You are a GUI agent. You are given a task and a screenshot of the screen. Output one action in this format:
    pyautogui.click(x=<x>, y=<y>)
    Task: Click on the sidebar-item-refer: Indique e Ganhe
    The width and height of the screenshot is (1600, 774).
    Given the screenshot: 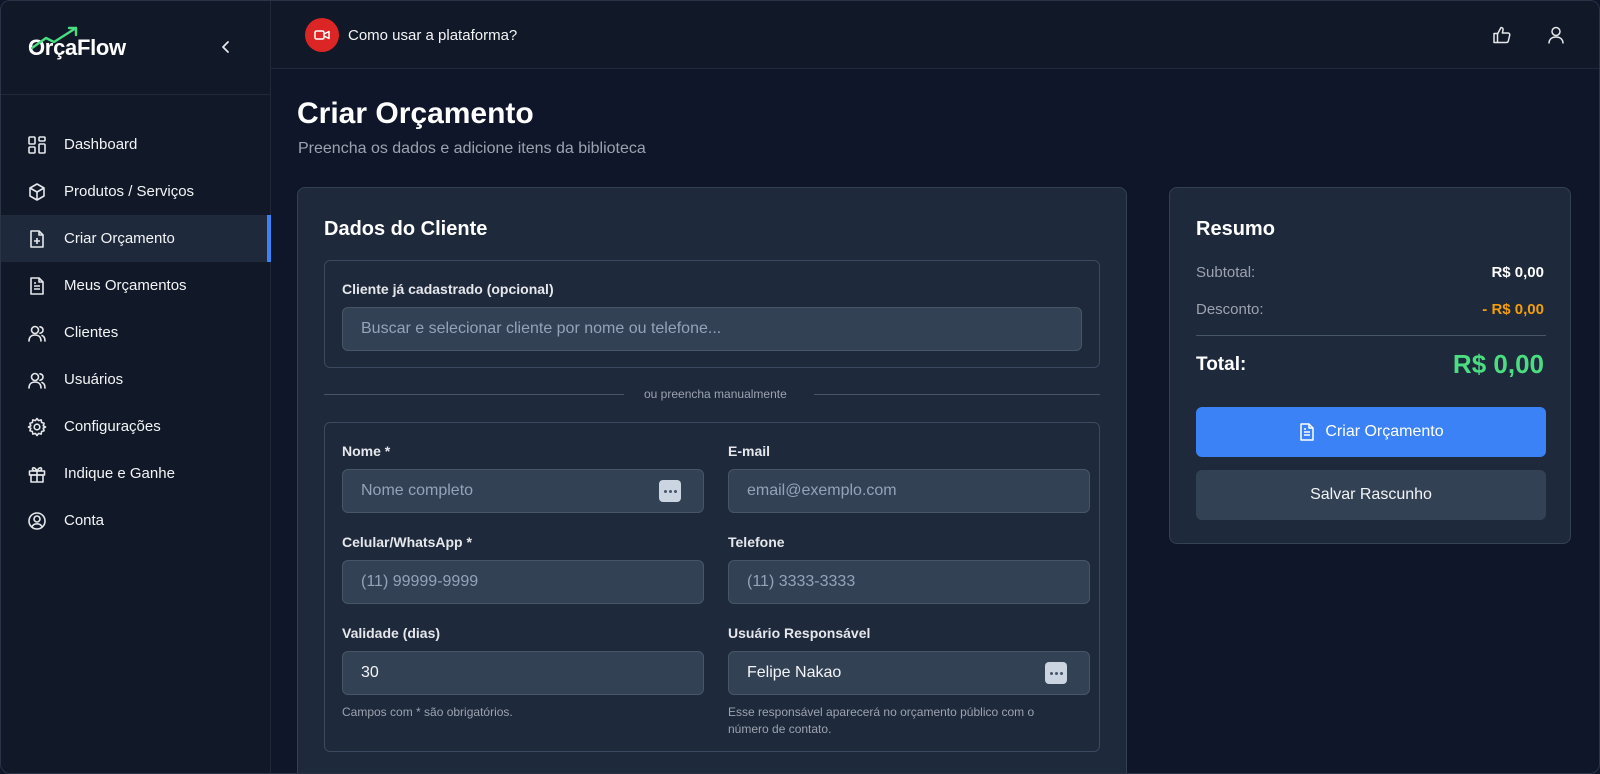 What is the action you would take?
    pyautogui.click(x=136, y=473)
    